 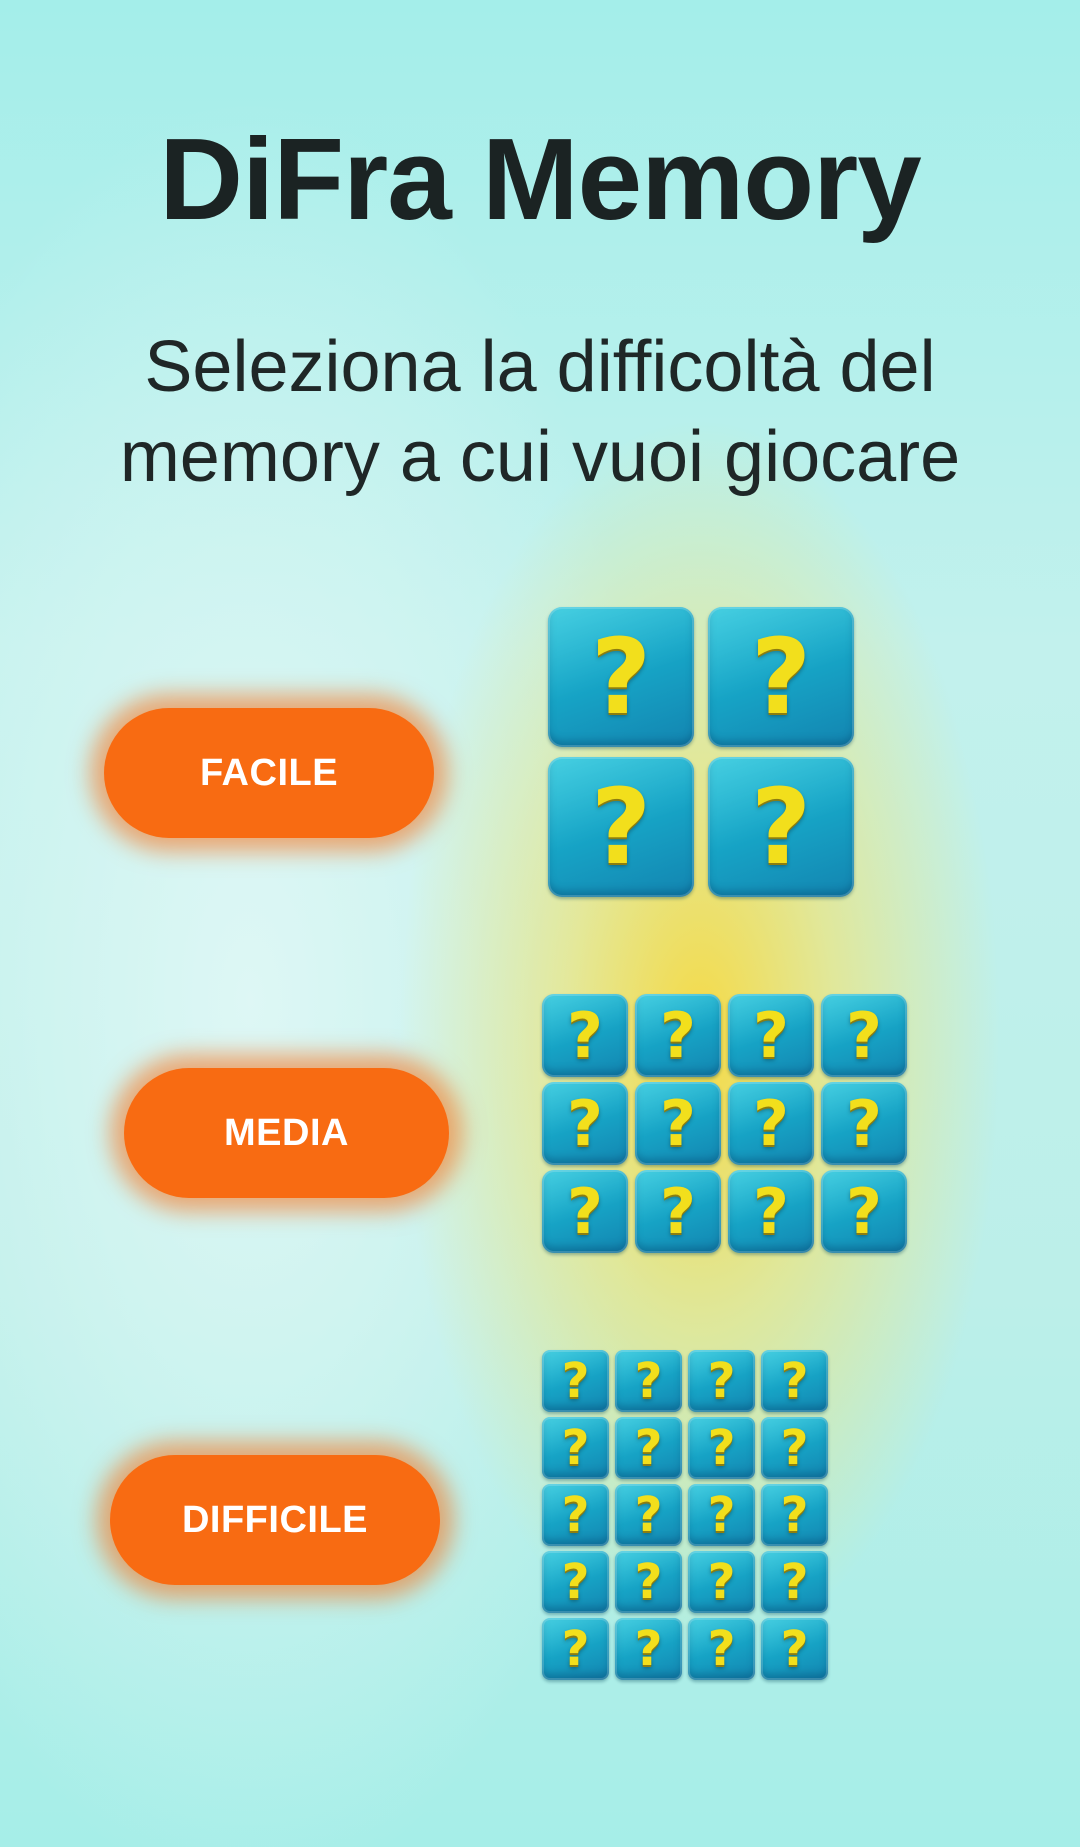 I want to click on app-title: DiFra Memory, so click(x=540, y=179).